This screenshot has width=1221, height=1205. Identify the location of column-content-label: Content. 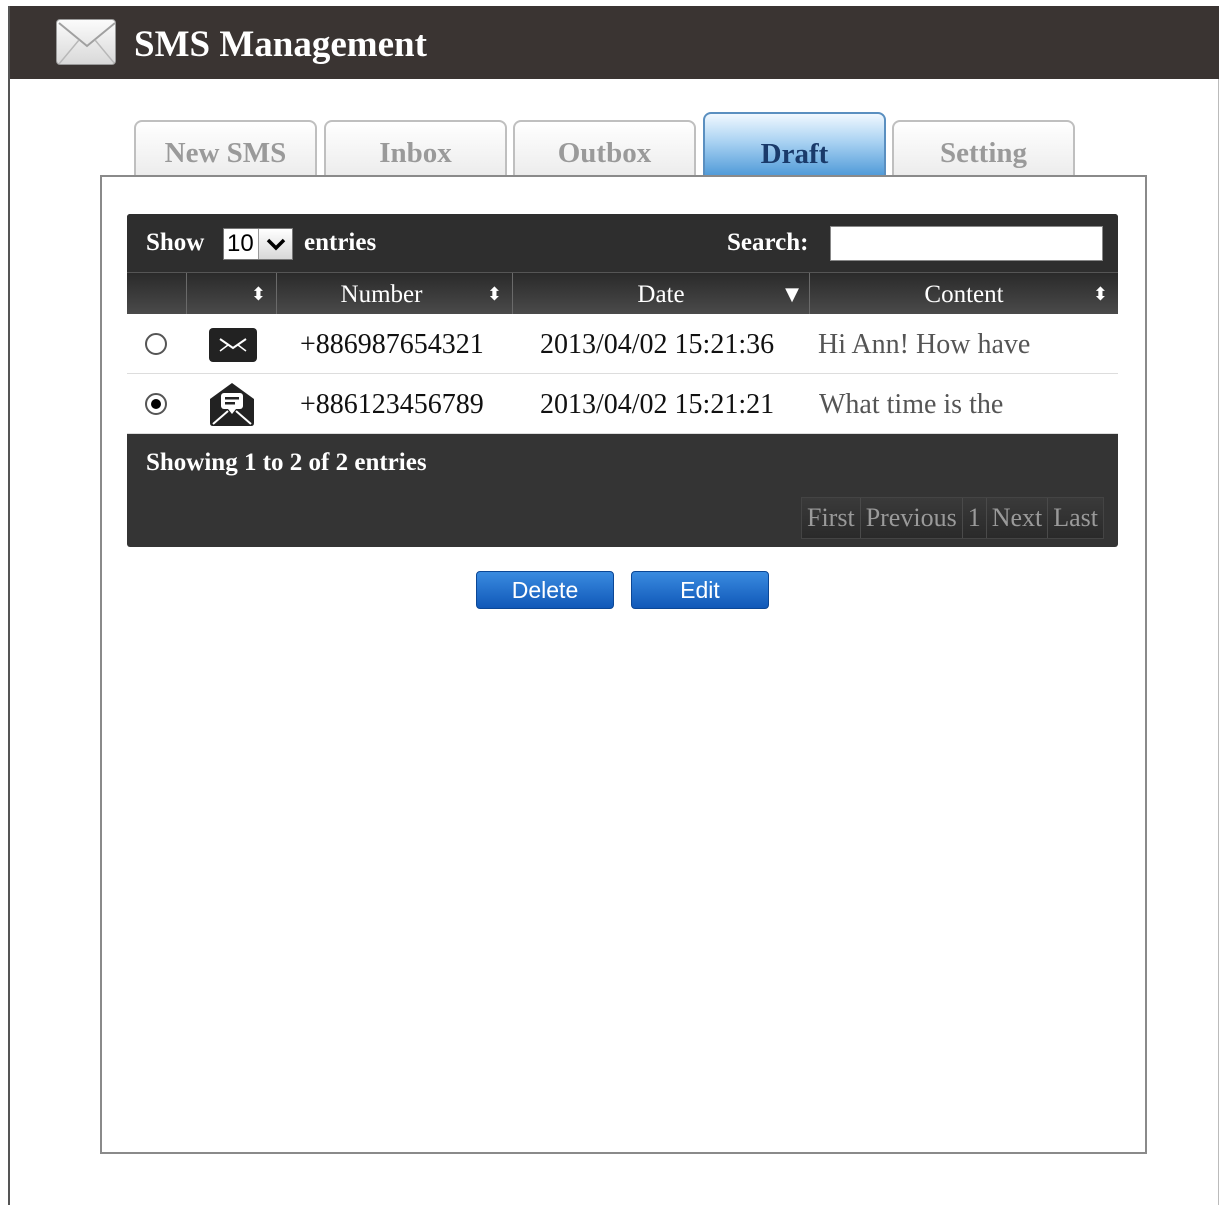
(964, 294).